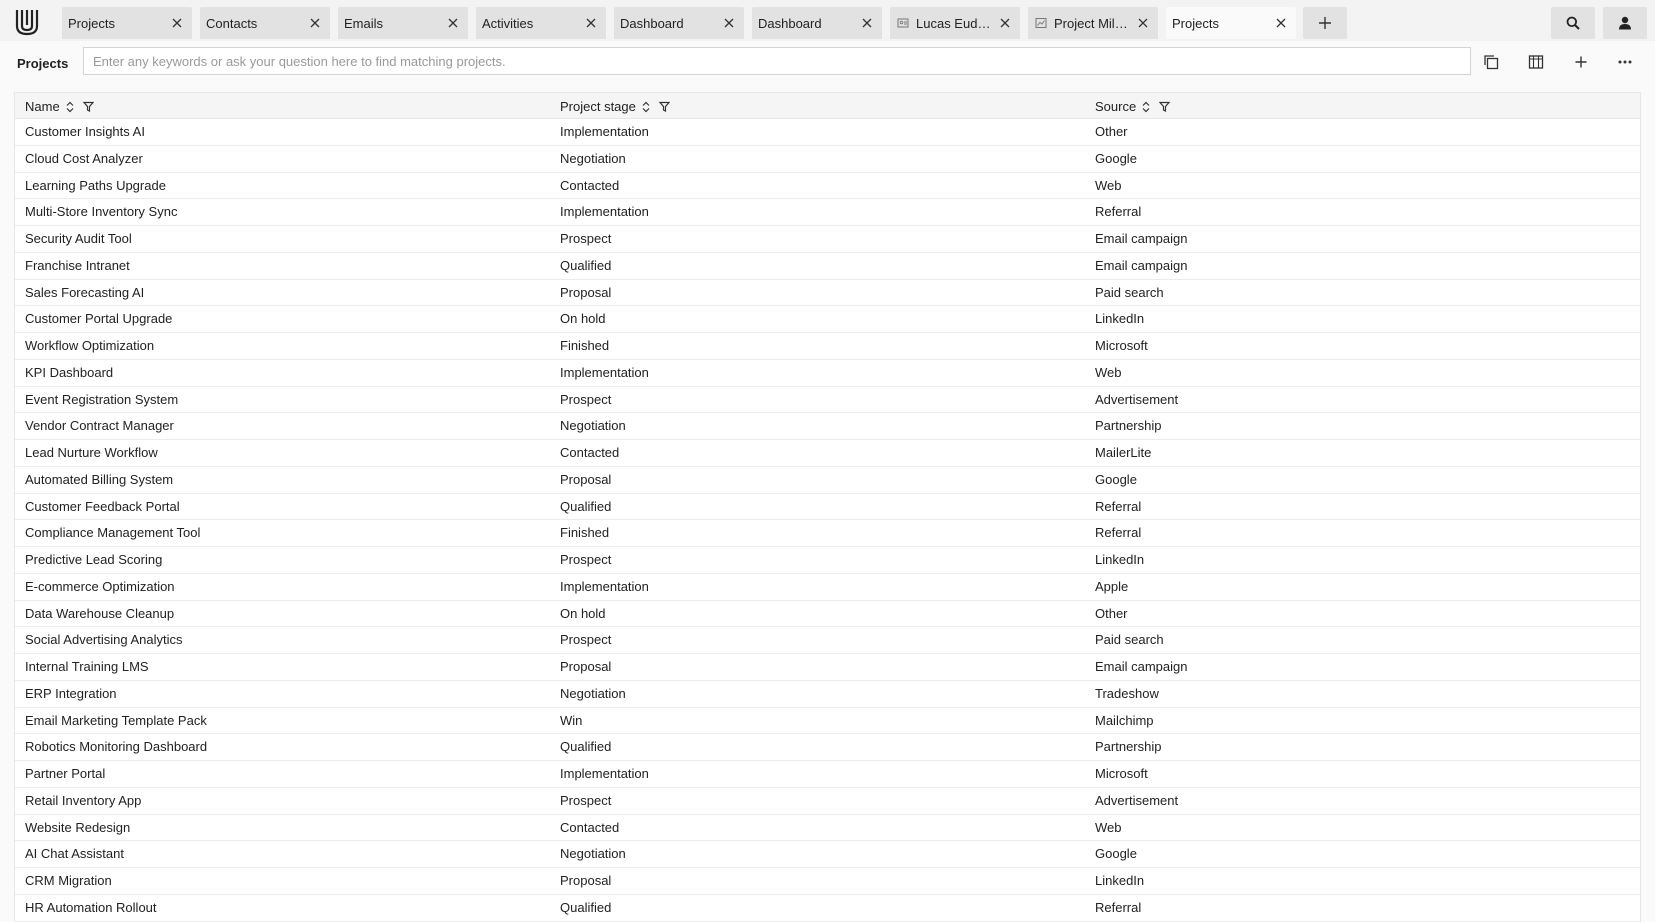  I want to click on table-row: ERP Integration Negotiation Tradeshow, so click(827, 694).